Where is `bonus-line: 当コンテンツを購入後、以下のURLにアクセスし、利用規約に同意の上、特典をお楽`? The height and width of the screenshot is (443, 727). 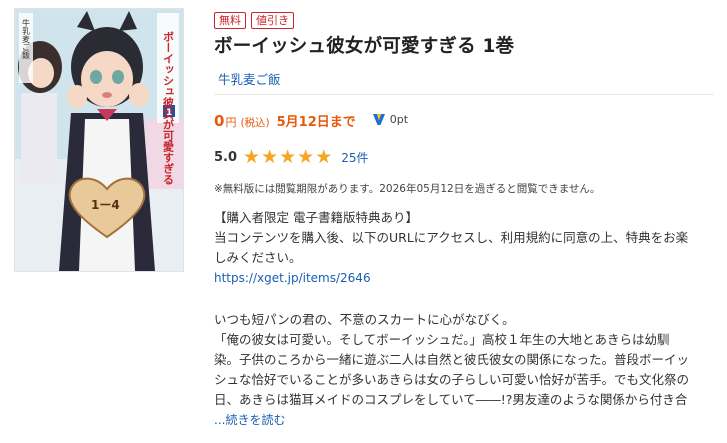 bonus-line: 当コンテンツを購入後、以下のURLにアクセスし、利用規約に同意の上、特典をお楽 is located at coordinates (451, 237).